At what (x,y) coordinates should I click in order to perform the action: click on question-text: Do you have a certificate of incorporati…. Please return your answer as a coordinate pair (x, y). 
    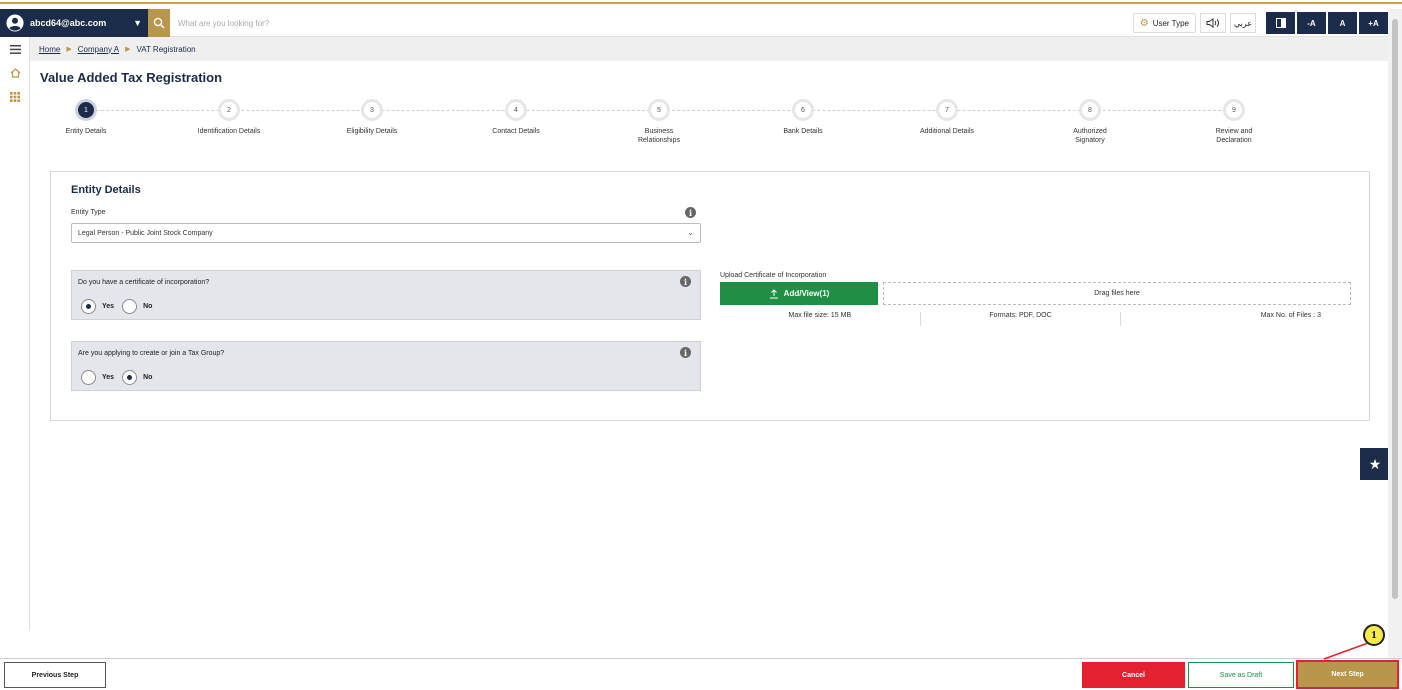
    Looking at the image, I should click on (144, 282).